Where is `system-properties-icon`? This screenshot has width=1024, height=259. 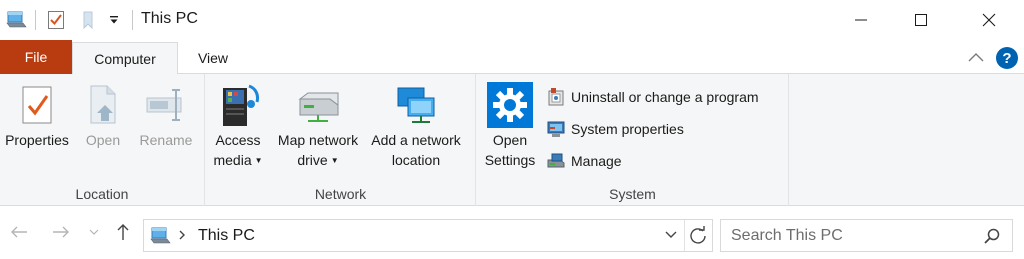
system-properties-icon is located at coordinates (556, 129).